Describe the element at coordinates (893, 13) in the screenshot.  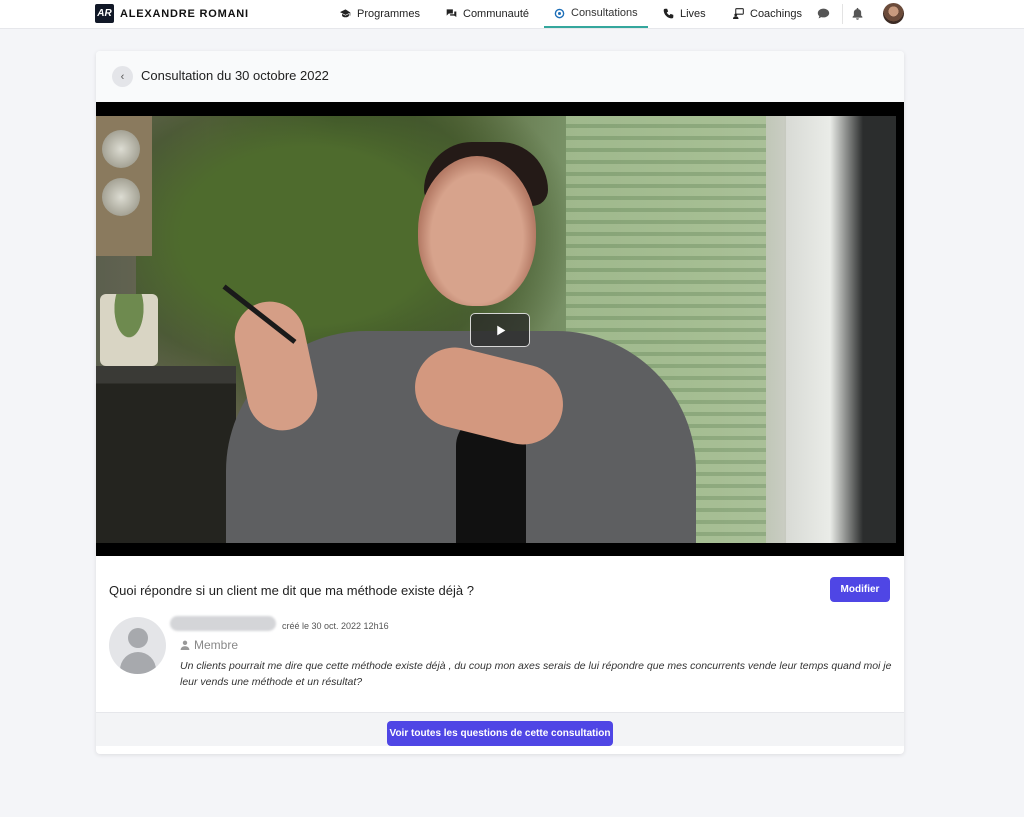
I see `user-avatar` at that location.